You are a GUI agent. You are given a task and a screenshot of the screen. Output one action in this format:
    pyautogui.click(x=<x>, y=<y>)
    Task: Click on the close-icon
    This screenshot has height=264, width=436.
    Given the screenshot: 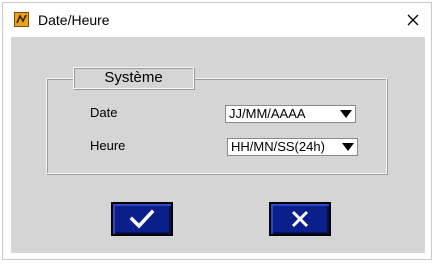 What is the action you would take?
    pyautogui.click(x=413, y=20)
    